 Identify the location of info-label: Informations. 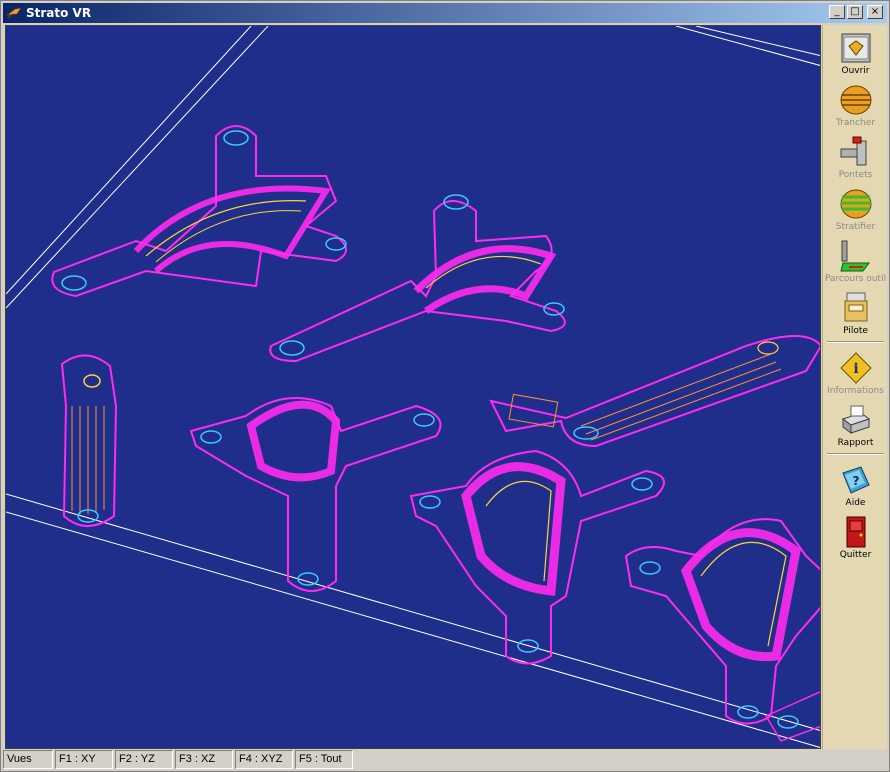
(855, 391).